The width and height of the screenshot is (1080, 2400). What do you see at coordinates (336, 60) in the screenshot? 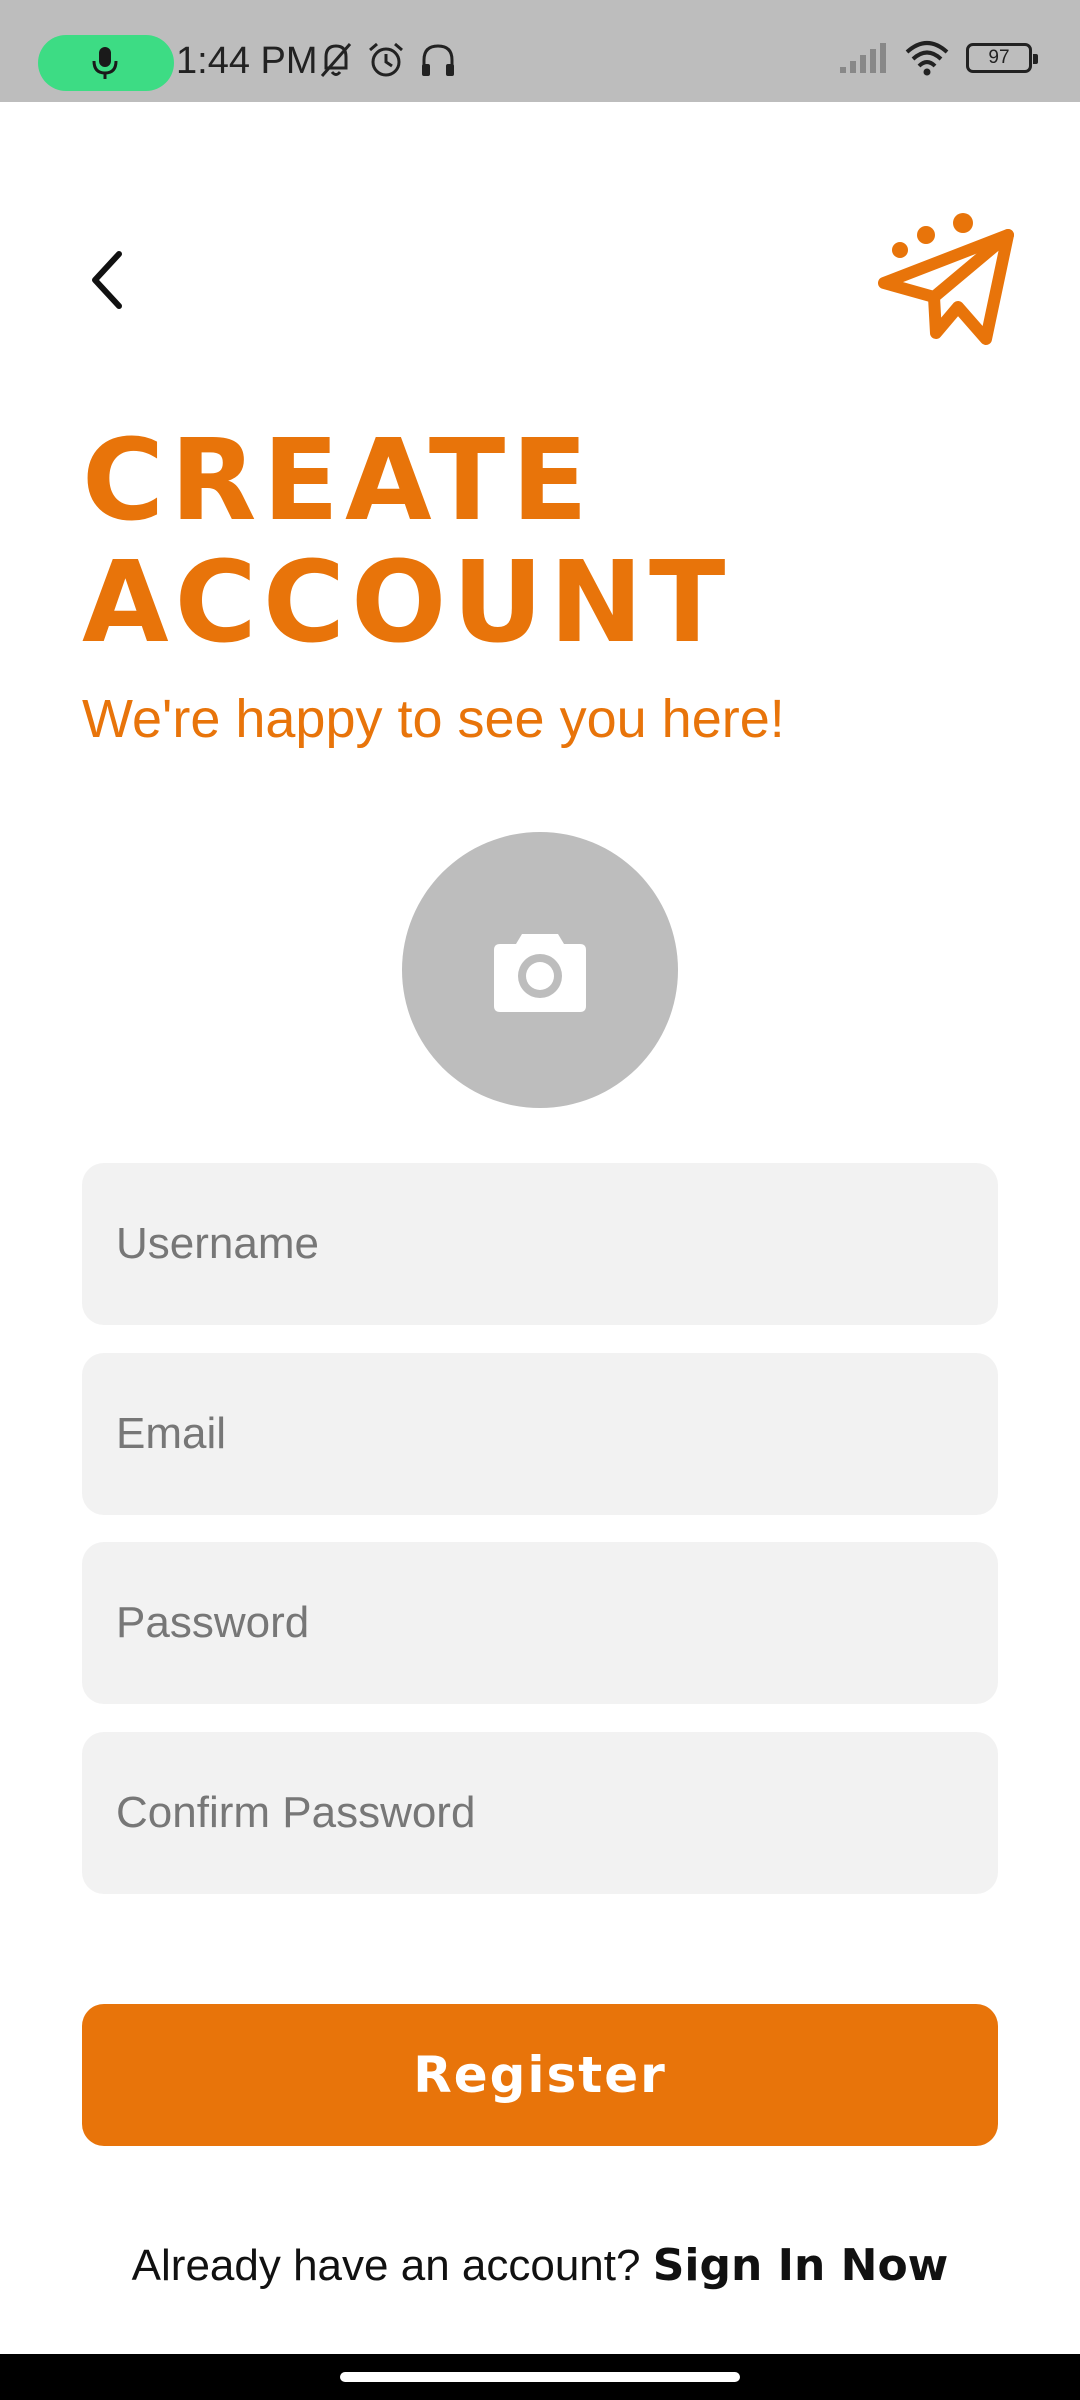
I see `bell-off-icon` at bounding box center [336, 60].